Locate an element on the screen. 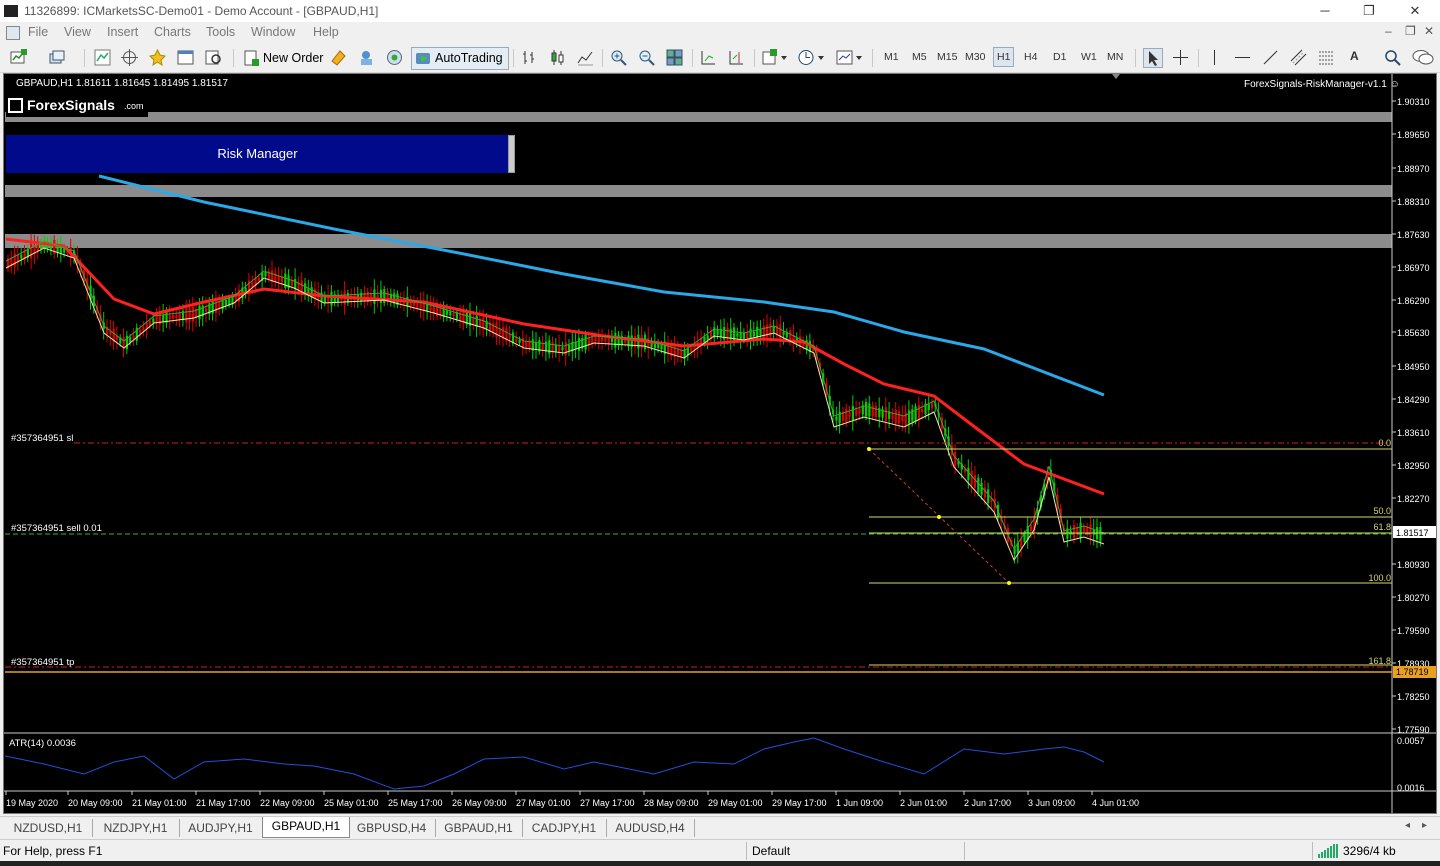 This screenshot has height=866, width=1440. crosshair-tool-icon is located at coordinates (1180, 57).